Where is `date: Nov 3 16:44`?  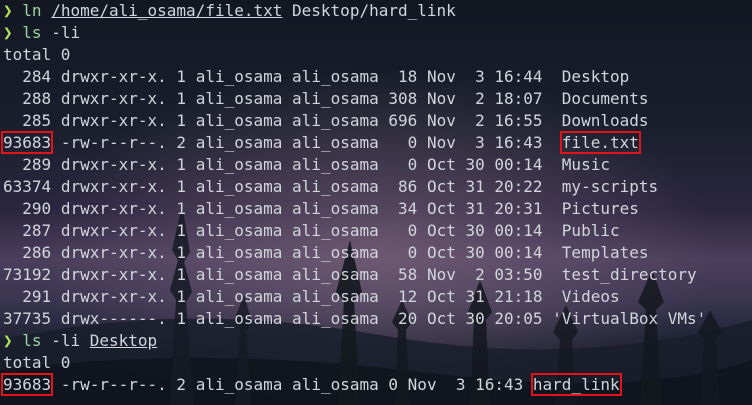
date: Nov 3 16:44 is located at coordinates (484, 76).